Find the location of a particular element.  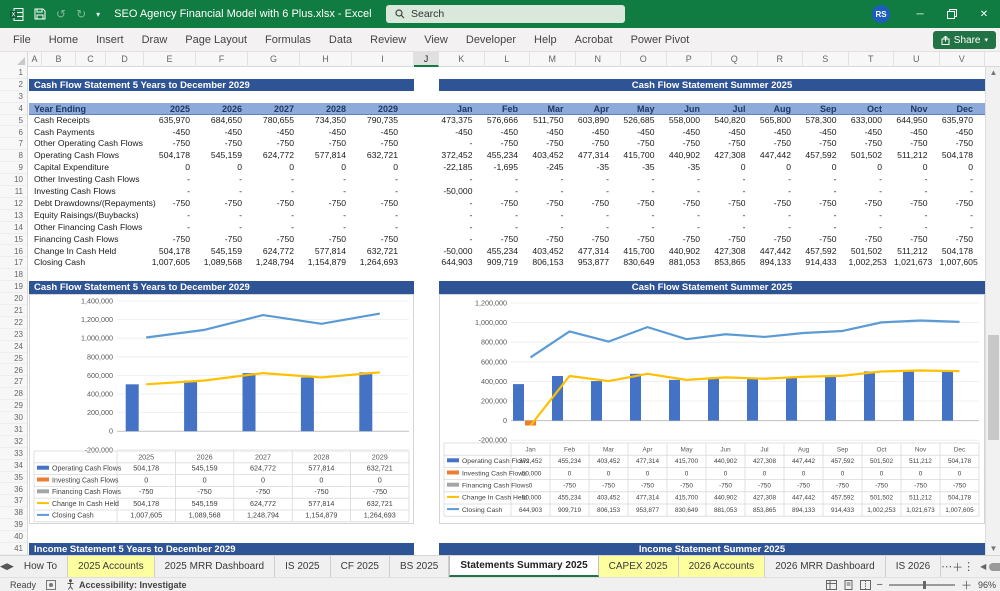

cell: 540,820 is located at coordinates (728, 121).